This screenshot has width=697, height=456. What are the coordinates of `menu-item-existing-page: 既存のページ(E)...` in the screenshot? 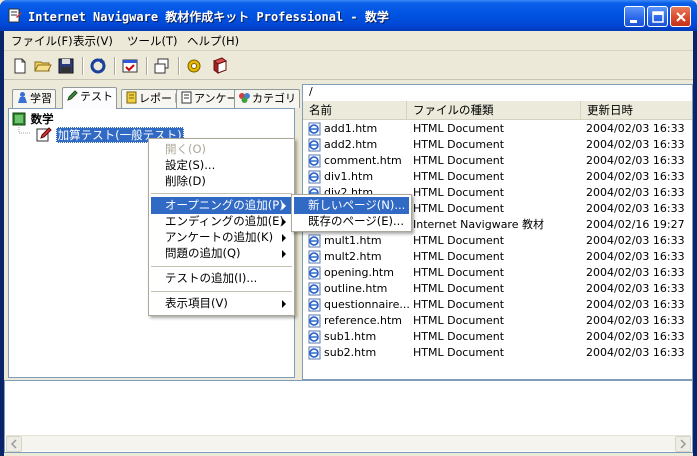 It's located at (351, 221).